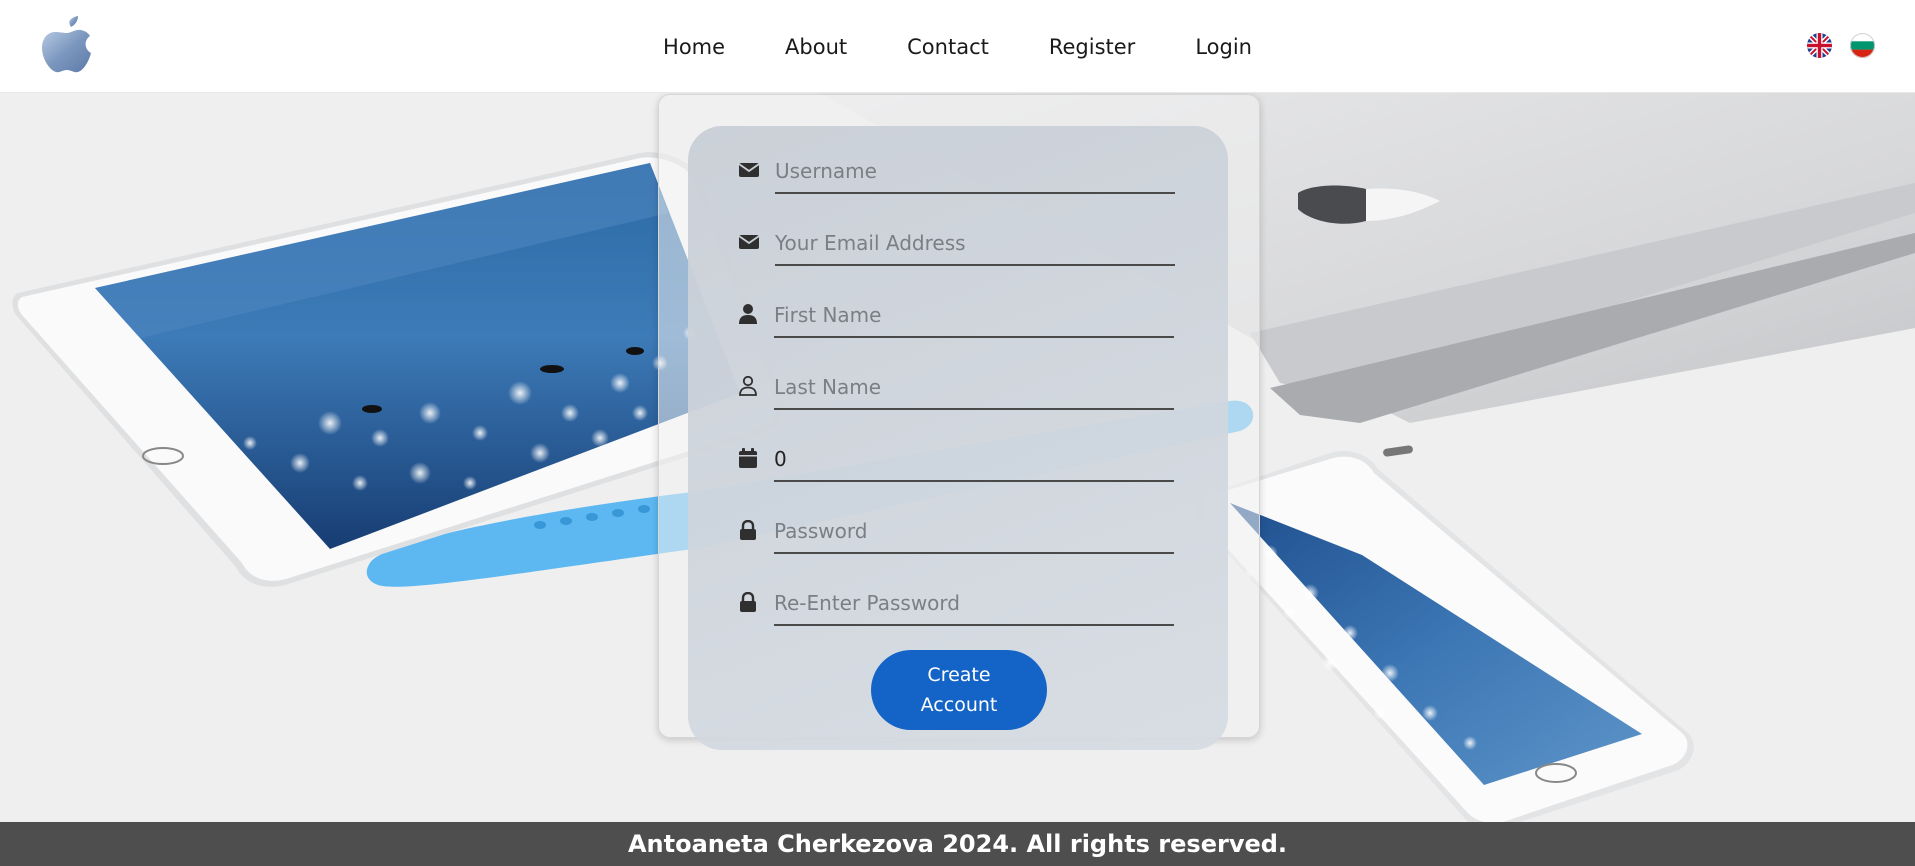  I want to click on first-name-input, so click(974, 314).